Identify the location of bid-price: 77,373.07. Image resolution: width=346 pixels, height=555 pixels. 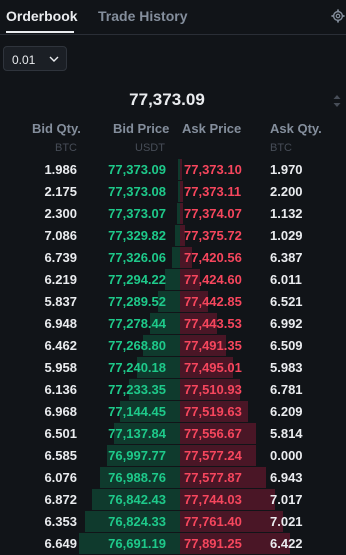
(137, 213).